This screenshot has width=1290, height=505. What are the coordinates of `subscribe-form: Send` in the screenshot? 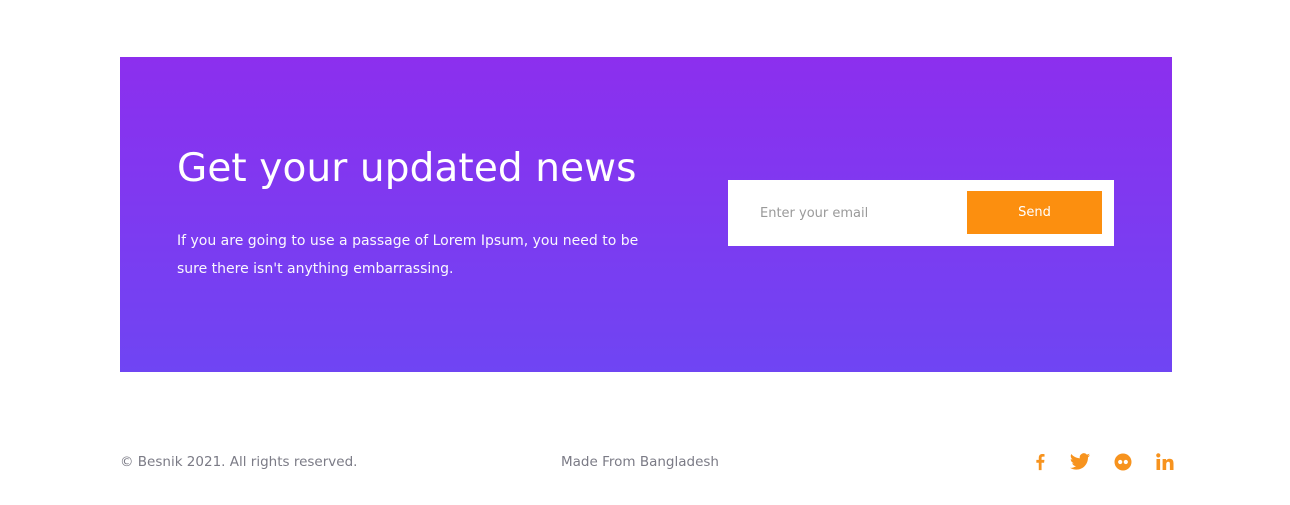 It's located at (921, 213).